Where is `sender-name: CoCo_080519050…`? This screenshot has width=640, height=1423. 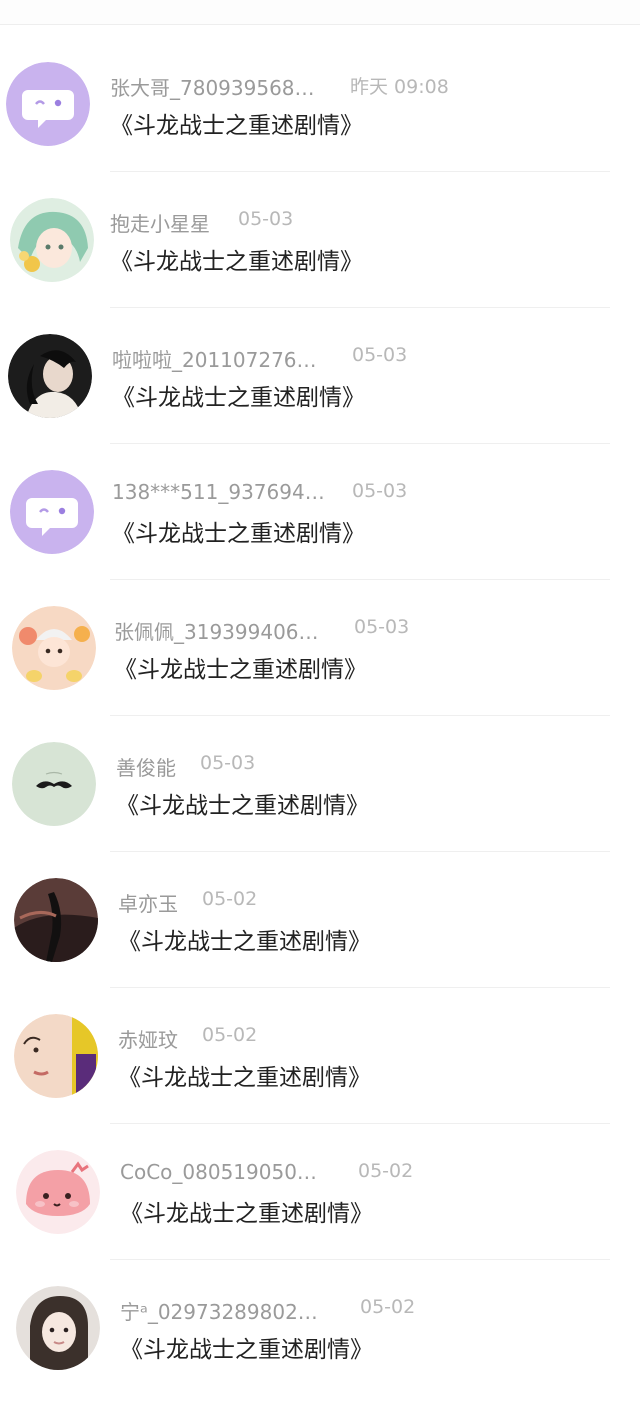
sender-name: CoCo_080519050… is located at coordinates (218, 1172).